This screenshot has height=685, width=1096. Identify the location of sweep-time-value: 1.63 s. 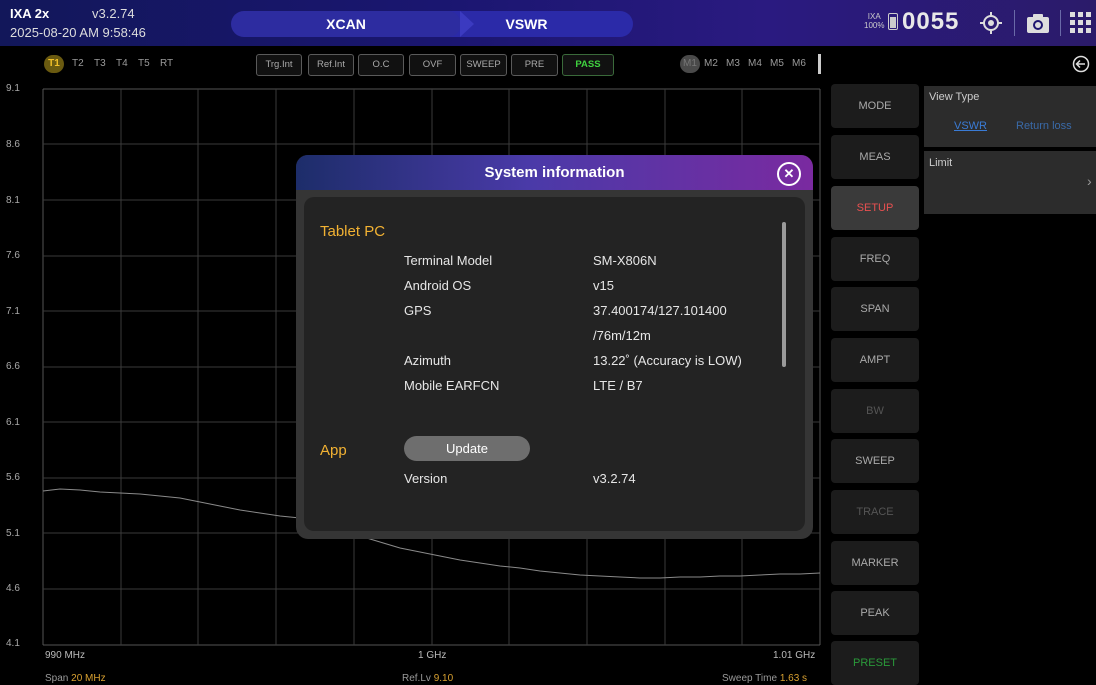
(793, 678).